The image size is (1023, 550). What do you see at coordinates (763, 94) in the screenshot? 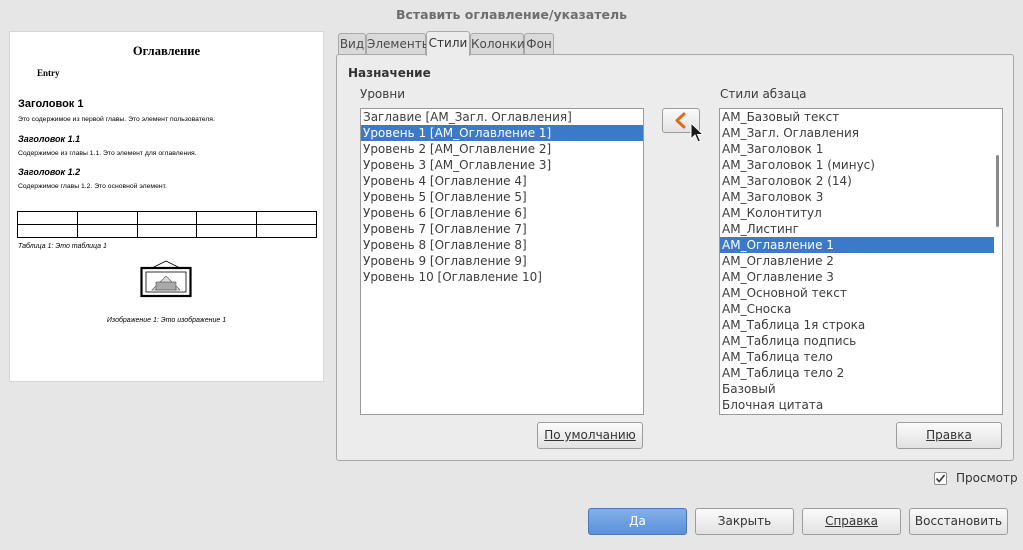
I see `paragraph-styles-label: Стили абзаца` at bounding box center [763, 94].